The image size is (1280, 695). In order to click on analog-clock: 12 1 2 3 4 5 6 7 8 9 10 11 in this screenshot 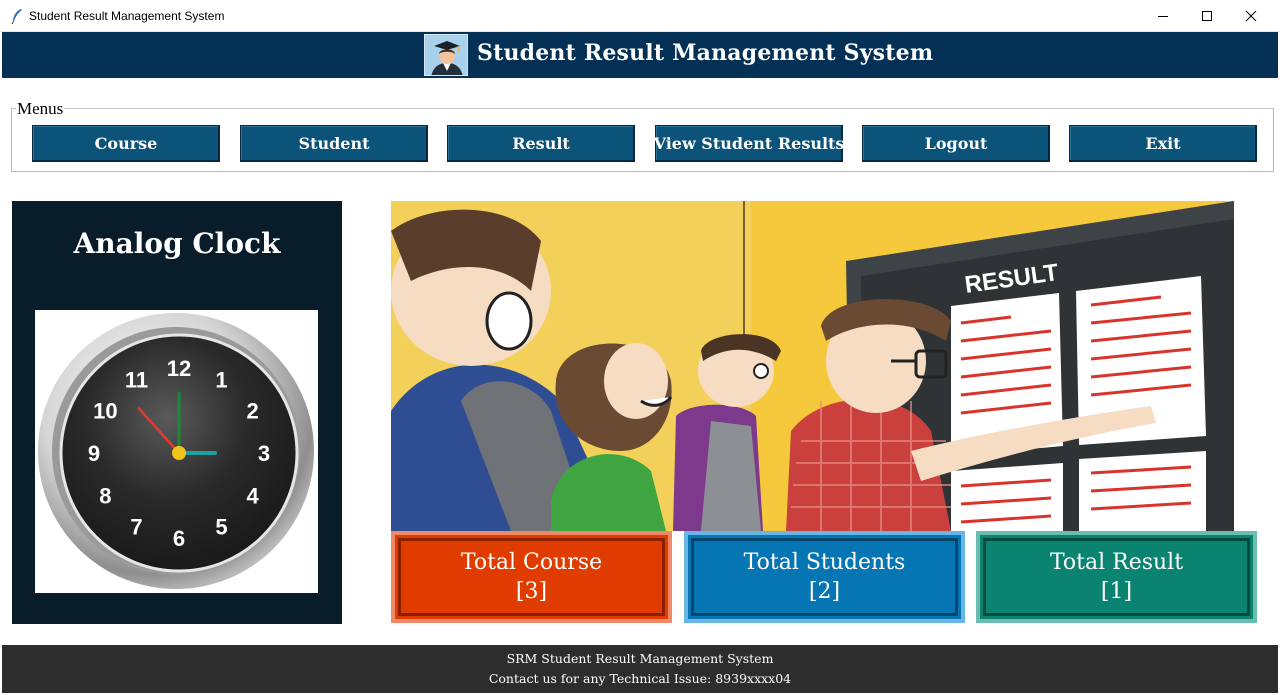, I will do `click(176, 451)`.